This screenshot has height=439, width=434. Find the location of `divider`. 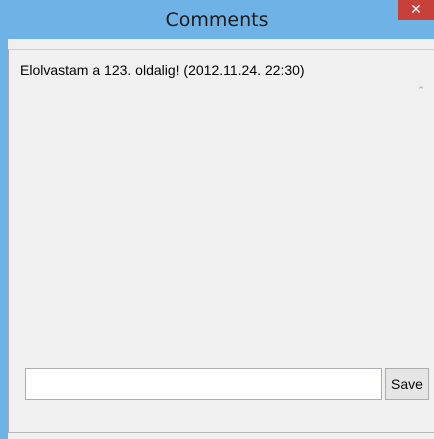

divider is located at coordinates (221, 432).